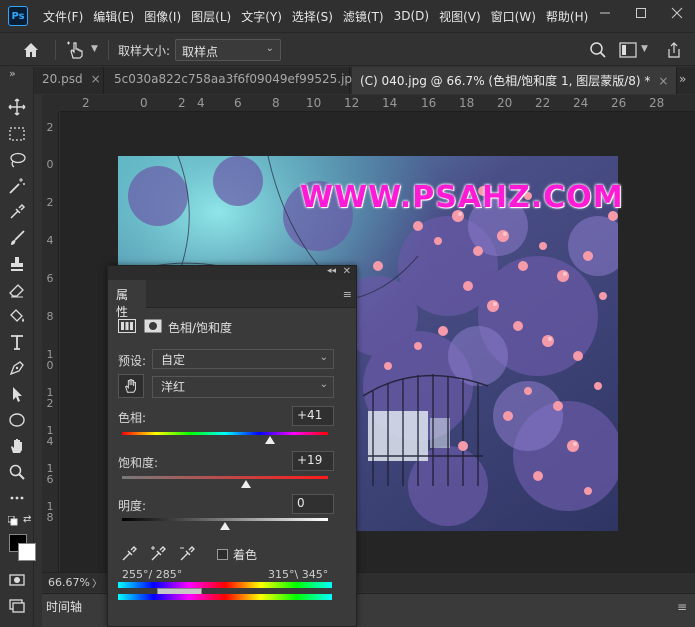 Image resolution: width=695 pixels, height=627 pixels. I want to click on hand-tool-icon, so click(17, 446).